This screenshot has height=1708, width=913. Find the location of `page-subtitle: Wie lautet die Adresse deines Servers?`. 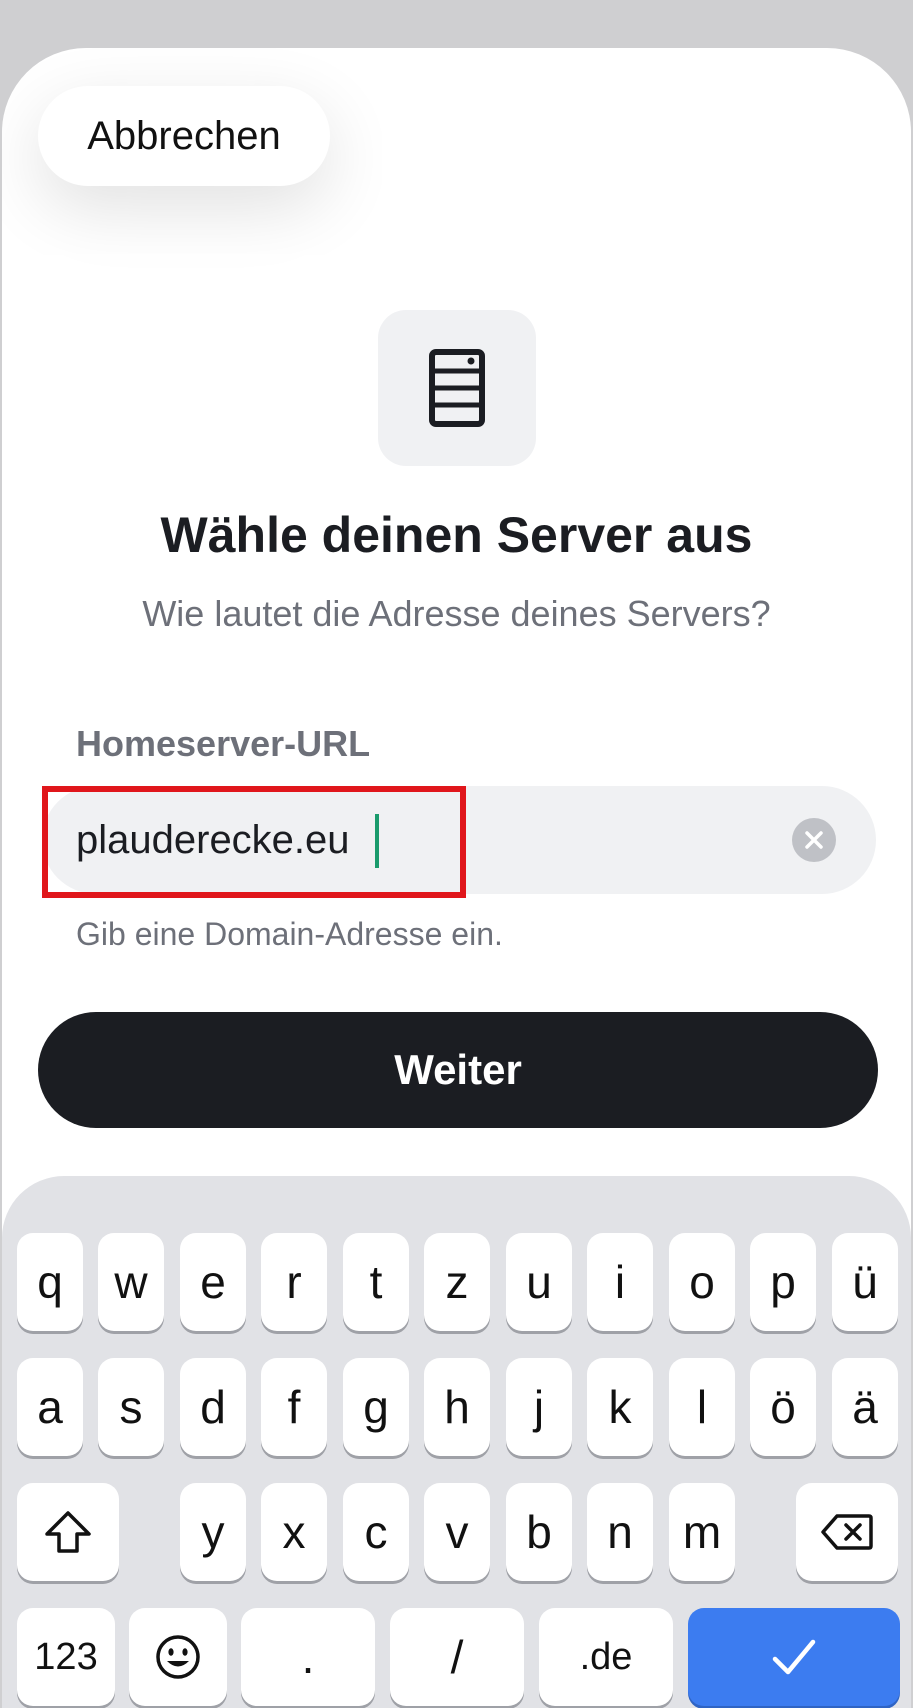

page-subtitle: Wie lautet die Adresse deines Servers? is located at coordinates (456, 613).